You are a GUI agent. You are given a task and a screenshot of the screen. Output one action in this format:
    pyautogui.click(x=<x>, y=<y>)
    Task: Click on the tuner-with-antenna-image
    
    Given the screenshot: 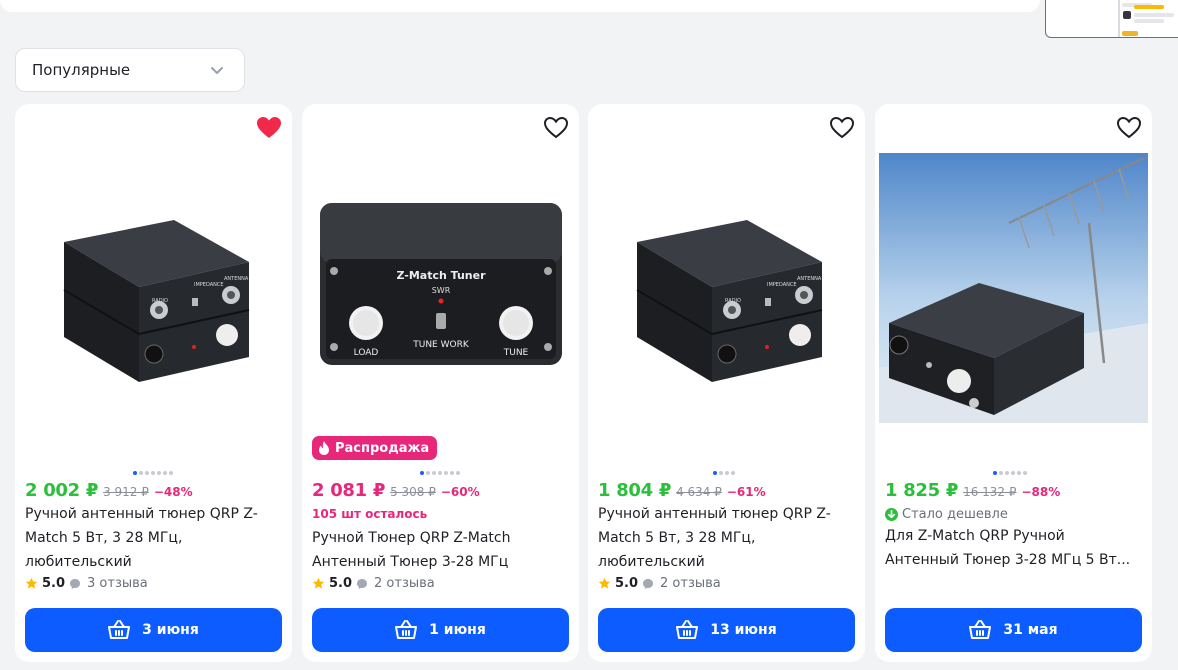 What is the action you would take?
    pyautogui.click(x=1013, y=288)
    